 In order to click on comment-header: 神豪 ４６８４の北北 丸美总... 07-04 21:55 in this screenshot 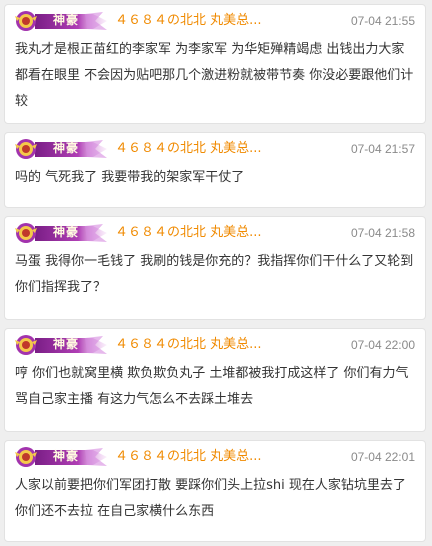, I will do `click(215, 19)`.